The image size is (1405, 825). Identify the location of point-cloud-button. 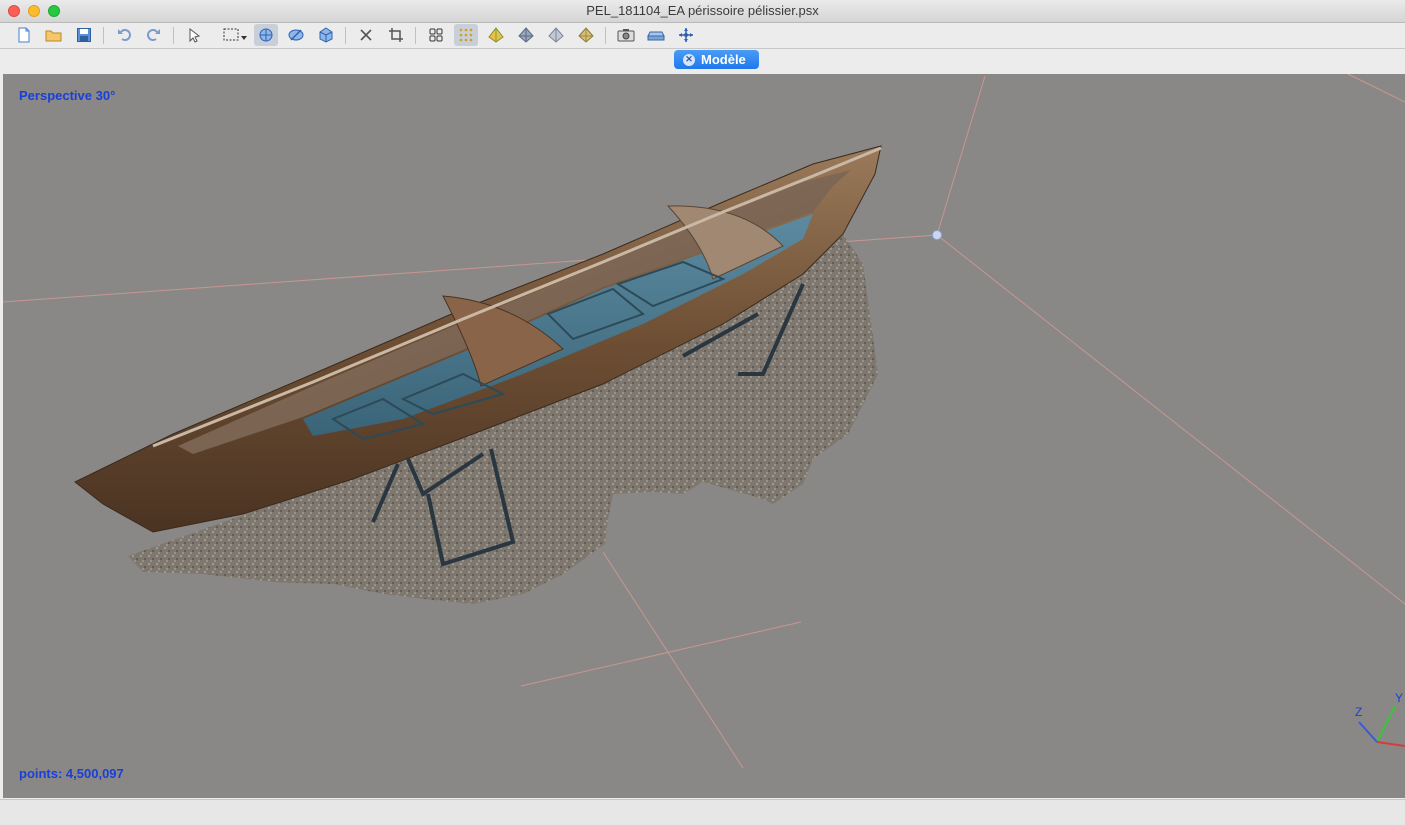
(466, 35).